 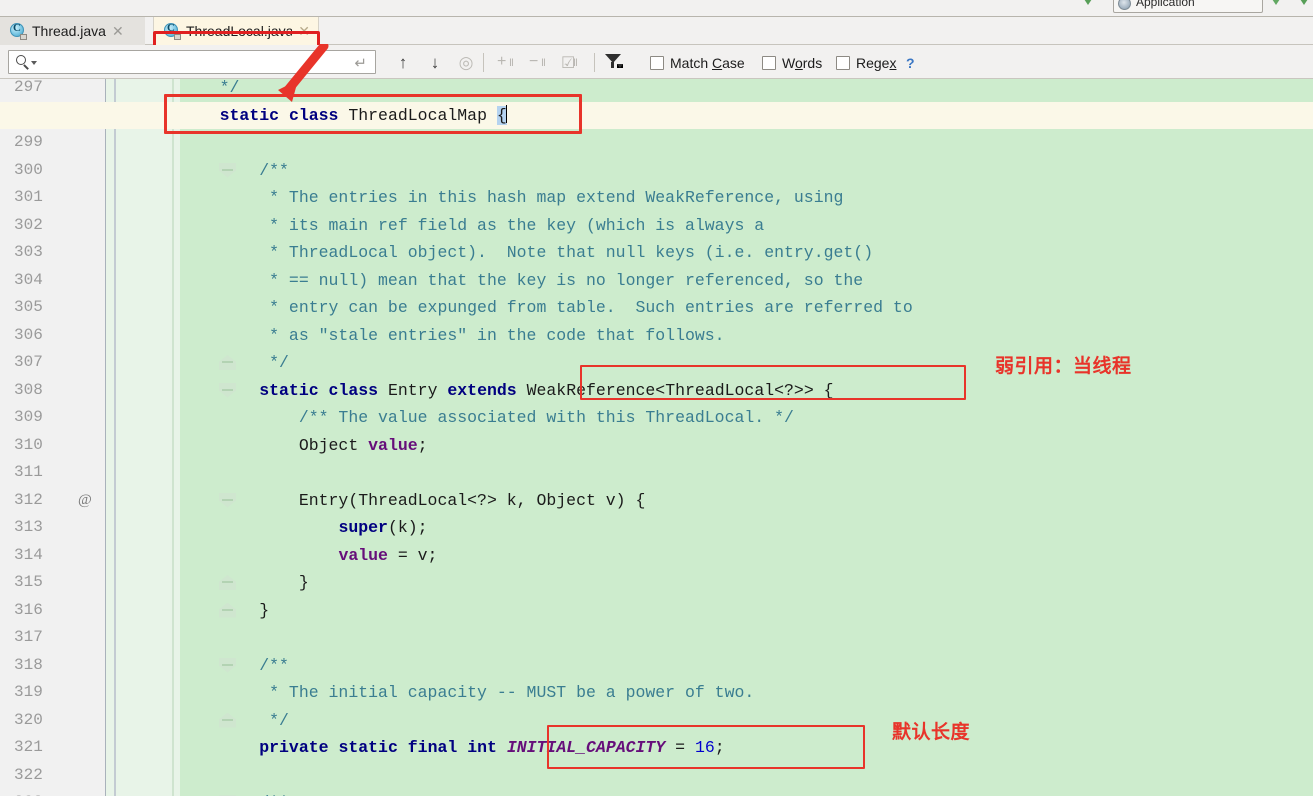 What do you see at coordinates (413, 390) in the screenshot?
I see `code-token: Entry` at bounding box center [413, 390].